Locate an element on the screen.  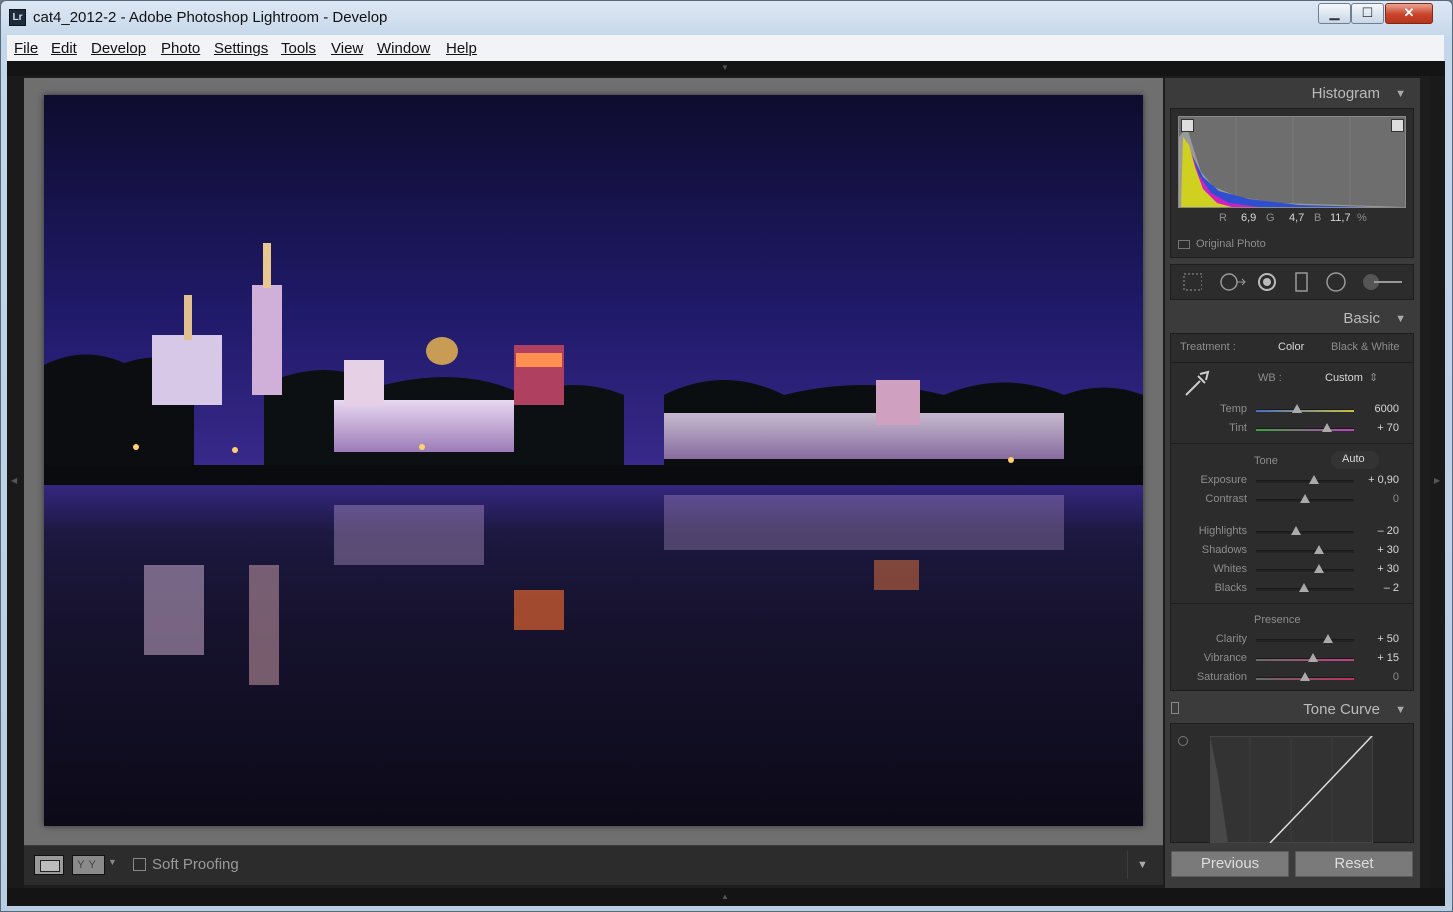
graduated-filter-icon is located at coordinates (1302, 282).